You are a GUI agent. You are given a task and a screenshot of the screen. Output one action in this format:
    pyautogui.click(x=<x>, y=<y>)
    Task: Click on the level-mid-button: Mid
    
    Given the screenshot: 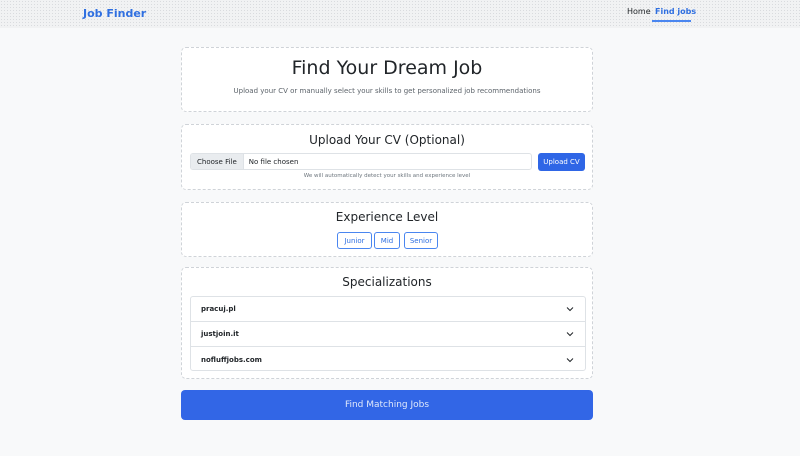 What is the action you would take?
    pyautogui.click(x=387, y=240)
    